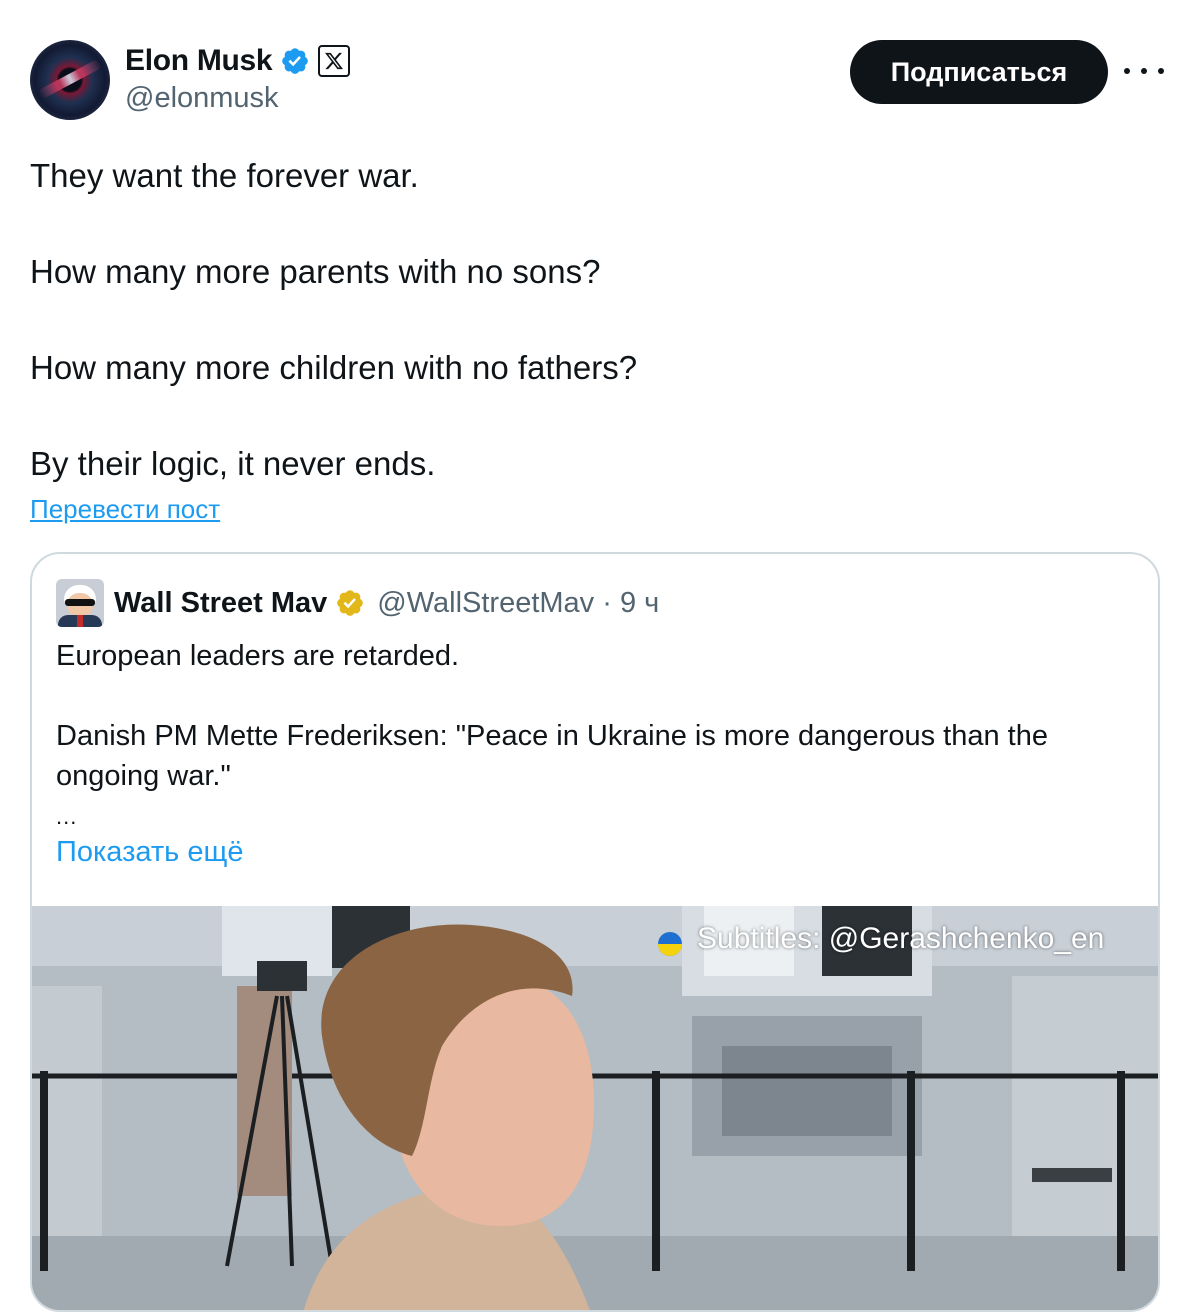  What do you see at coordinates (315, 271) in the screenshot?
I see `post-paragraph: How many more parents with no sons?` at bounding box center [315, 271].